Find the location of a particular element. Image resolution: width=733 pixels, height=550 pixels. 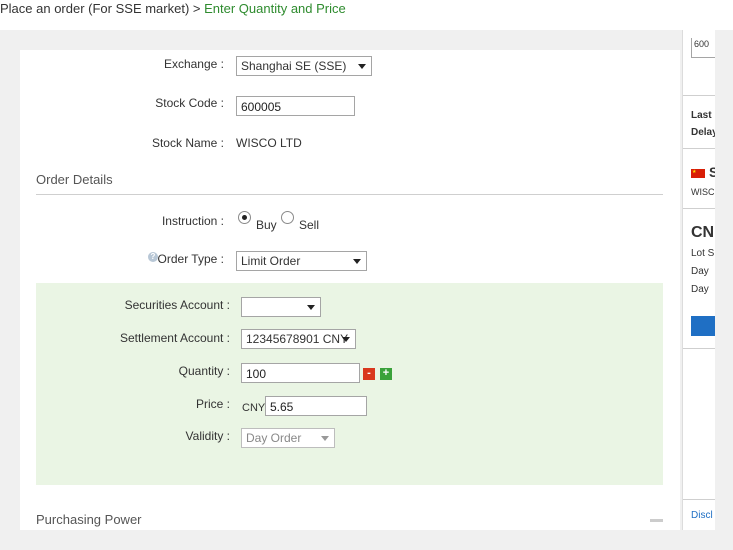

sell-radio is located at coordinates (287, 217).